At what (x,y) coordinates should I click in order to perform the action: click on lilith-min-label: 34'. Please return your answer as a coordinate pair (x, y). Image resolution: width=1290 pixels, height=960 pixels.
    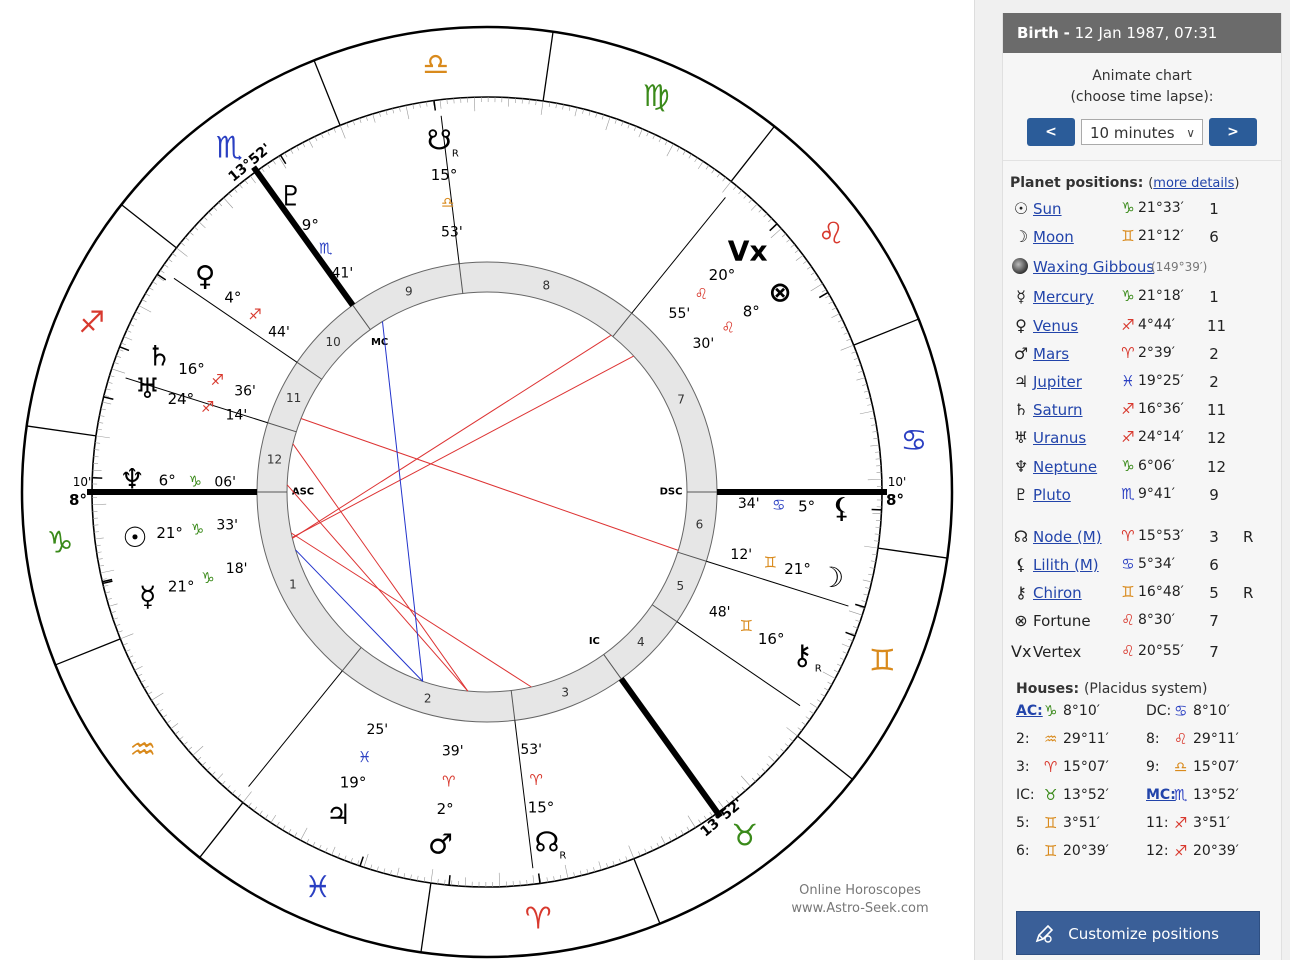
    Looking at the image, I should click on (749, 504).